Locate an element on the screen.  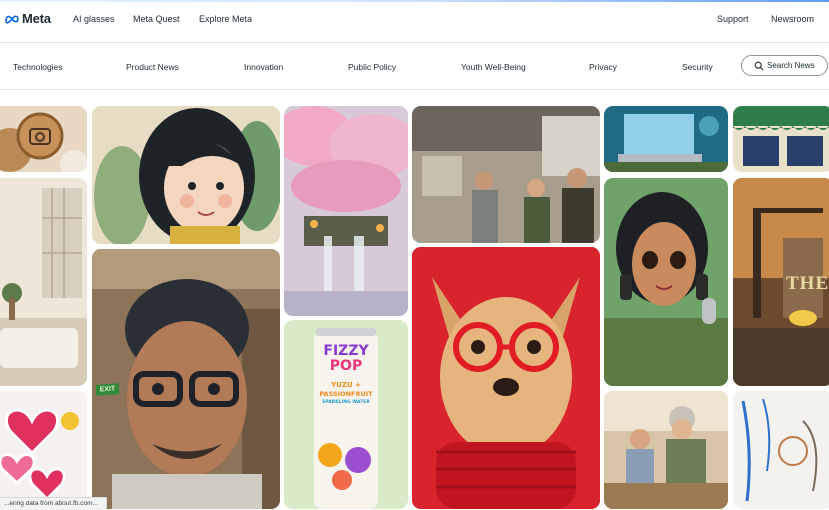
poster-title: THE is located at coordinates (807, 283).